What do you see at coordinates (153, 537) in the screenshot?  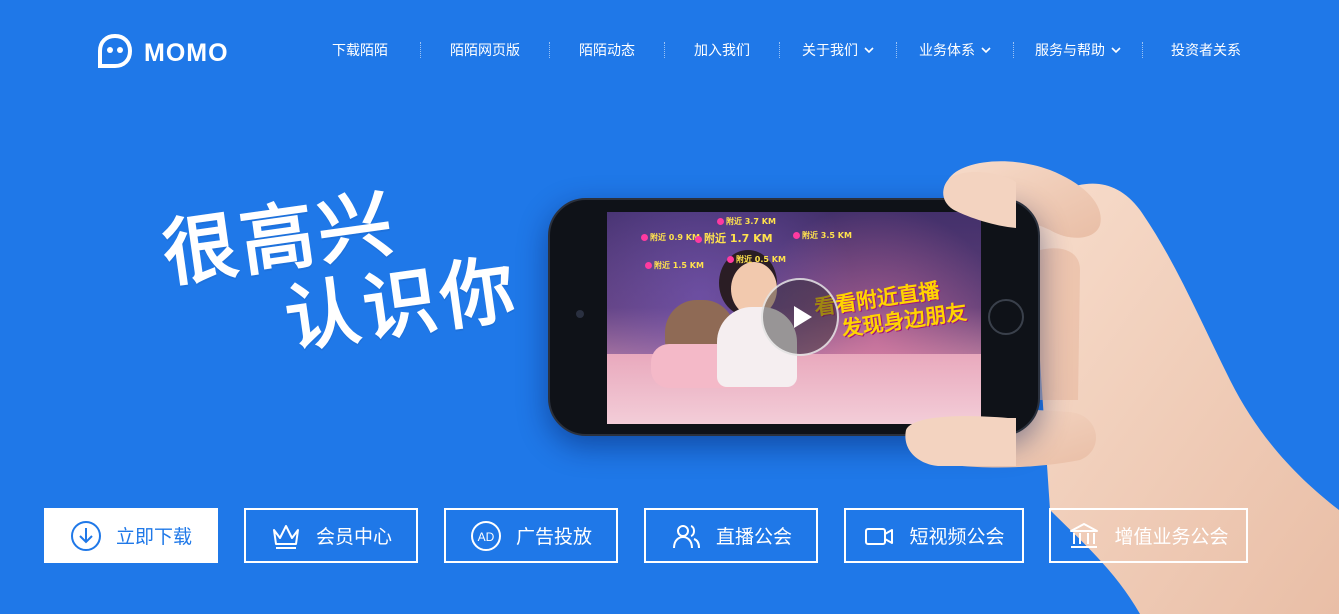 I see `button-label: 立即下载` at bounding box center [153, 537].